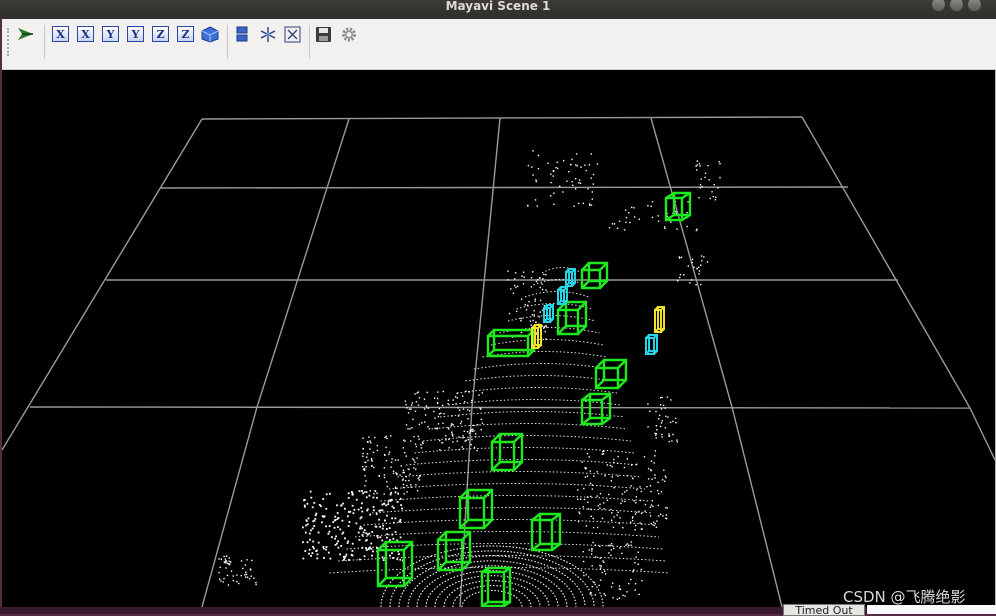 Image resolution: width=996 pixels, height=616 pixels. Describe the element at coordinates (904, 597) in the screenshot. I see `watermark-text: CSDN @飞腾绝影` at that location.